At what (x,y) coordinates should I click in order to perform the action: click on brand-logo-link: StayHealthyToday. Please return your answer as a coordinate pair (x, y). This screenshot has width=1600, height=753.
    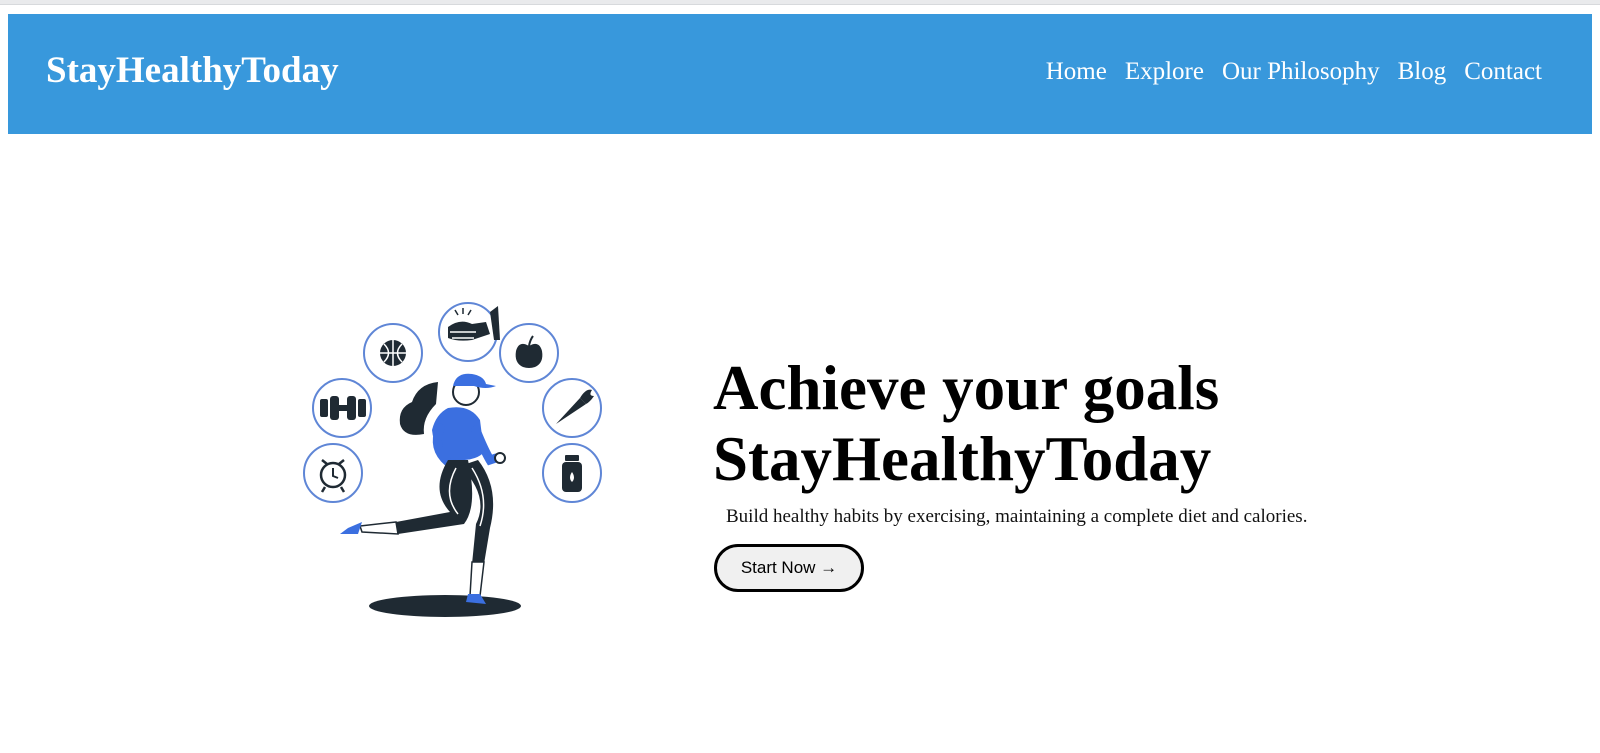
    Looking at the image, I should click on (192, 70).